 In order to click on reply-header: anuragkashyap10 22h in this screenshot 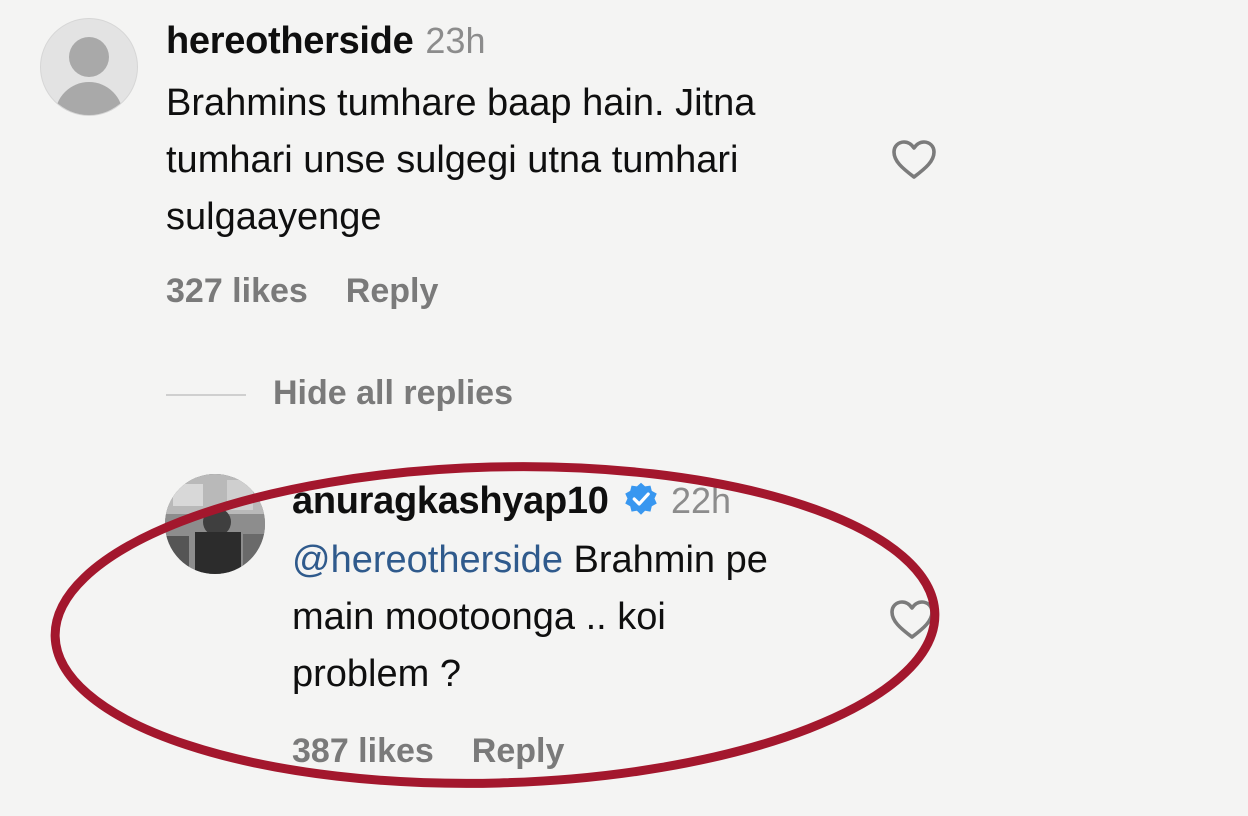, I will do `click(511, 501)`.